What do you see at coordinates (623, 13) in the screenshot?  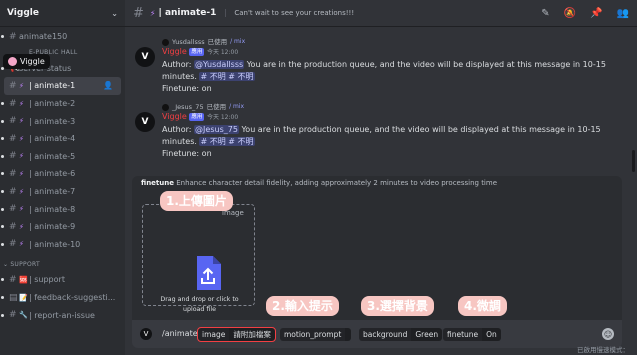 I see `members-icon: 👥` at bounding box center [623, 13].